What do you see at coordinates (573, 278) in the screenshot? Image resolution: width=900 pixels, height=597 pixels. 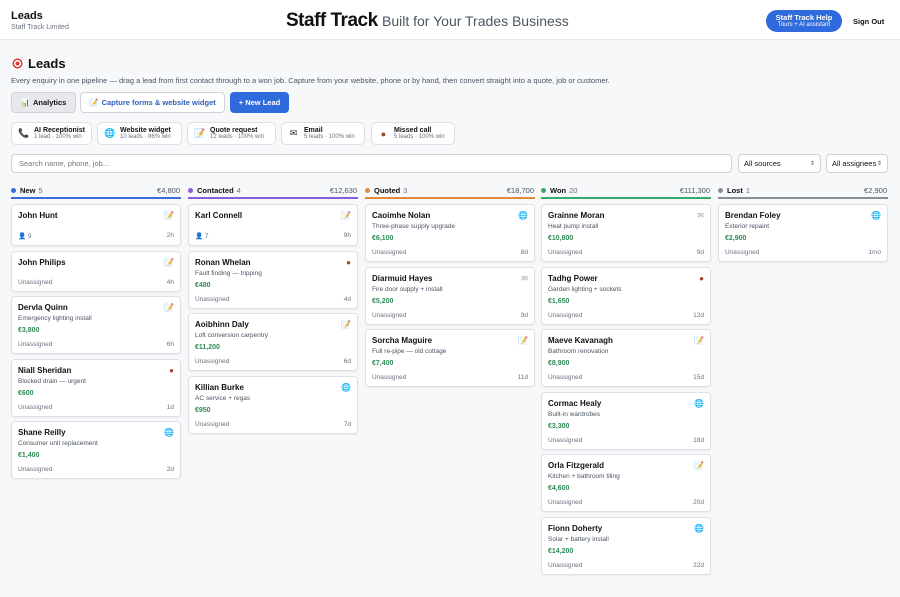 I see `lead-name: Tadhg Power` at bounding box center [573, 278].